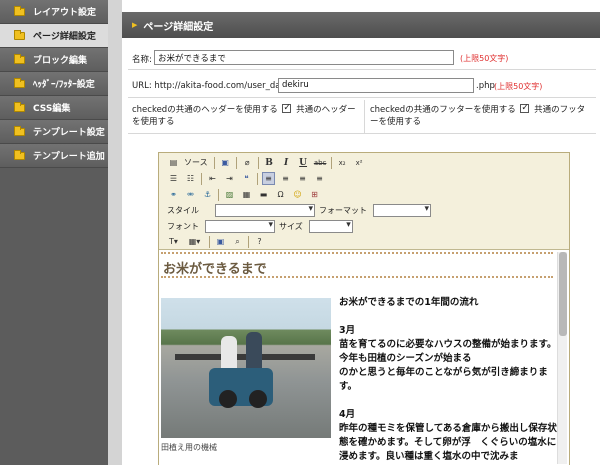  I want to click on scrollbar-thumb, so click(563, 294).